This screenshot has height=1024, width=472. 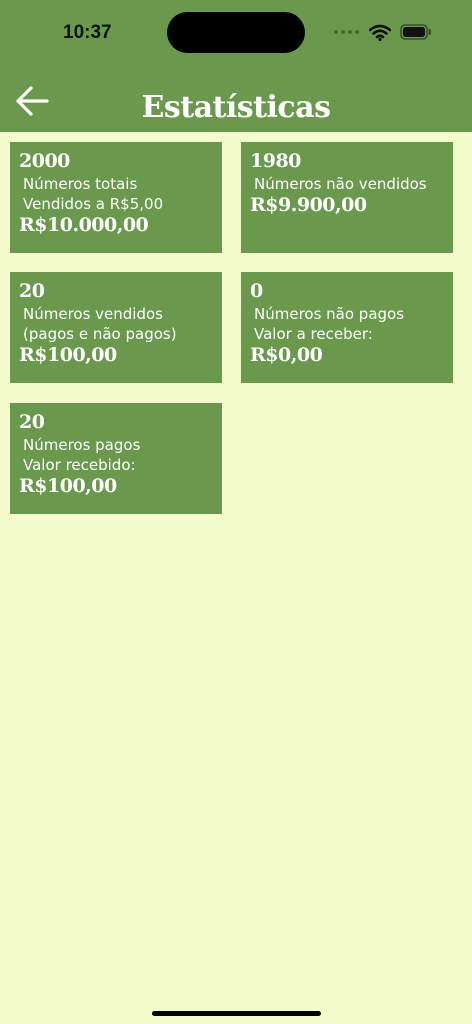 I want to click on stat-amount: R$10.000,00, so click(x=84, y=225).